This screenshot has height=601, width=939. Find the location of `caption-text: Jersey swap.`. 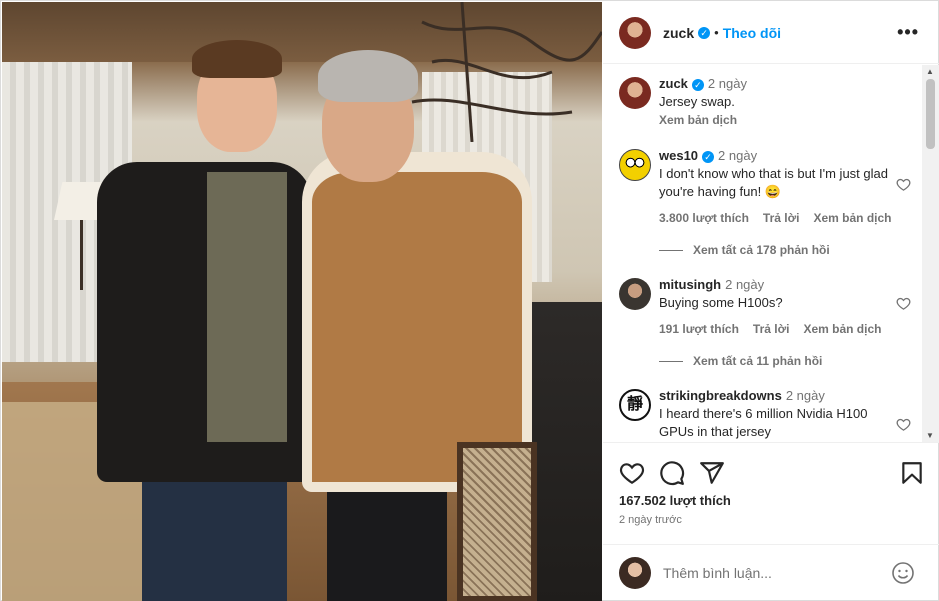

caption-text: Jersey swap. is located at coordinates (697, 101).